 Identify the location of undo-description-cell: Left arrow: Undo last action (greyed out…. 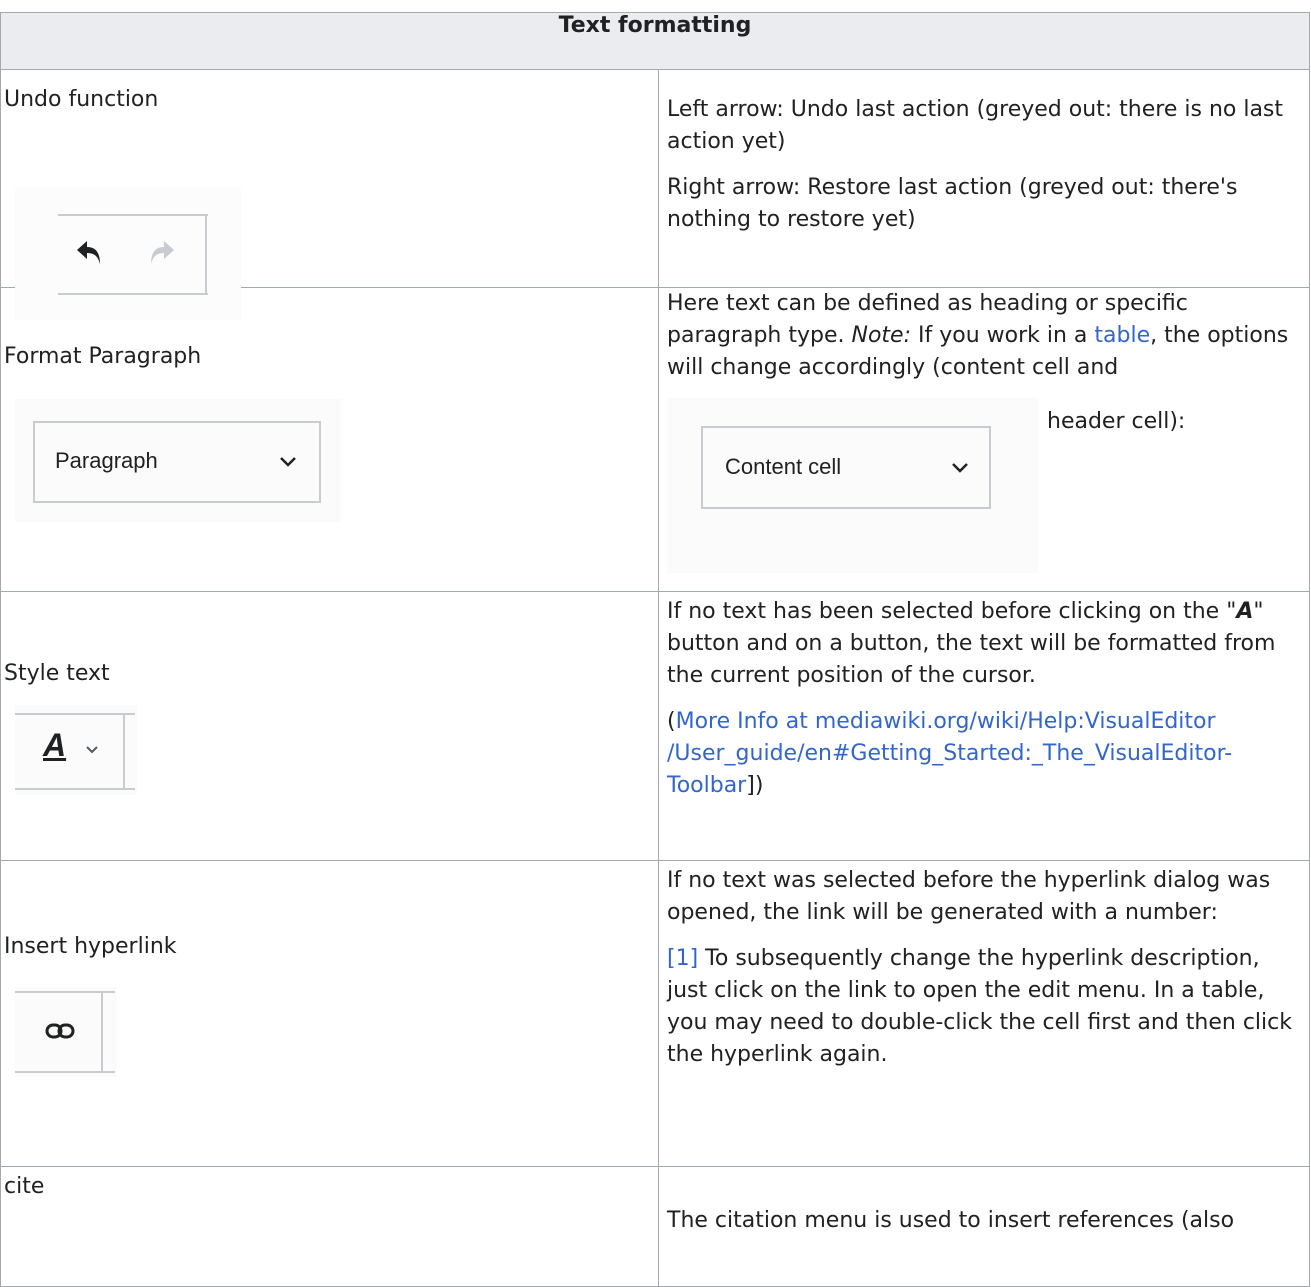
(984, 178).